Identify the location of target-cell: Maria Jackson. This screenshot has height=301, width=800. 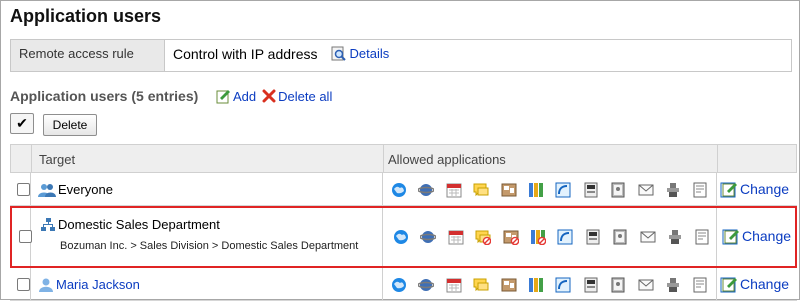
(89, 284).